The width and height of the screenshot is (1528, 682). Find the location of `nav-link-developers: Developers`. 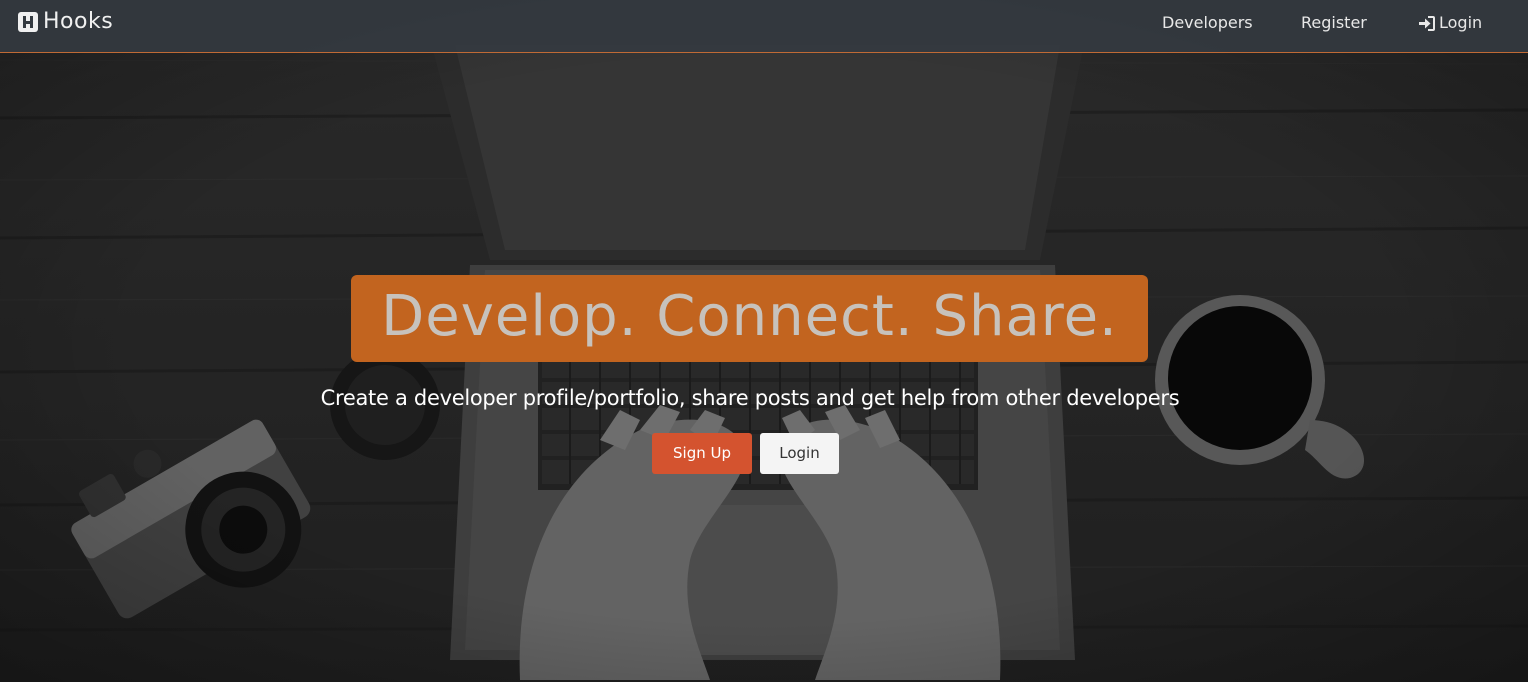

nav-link-developers: Developers is located at coordinates (1207, 23).